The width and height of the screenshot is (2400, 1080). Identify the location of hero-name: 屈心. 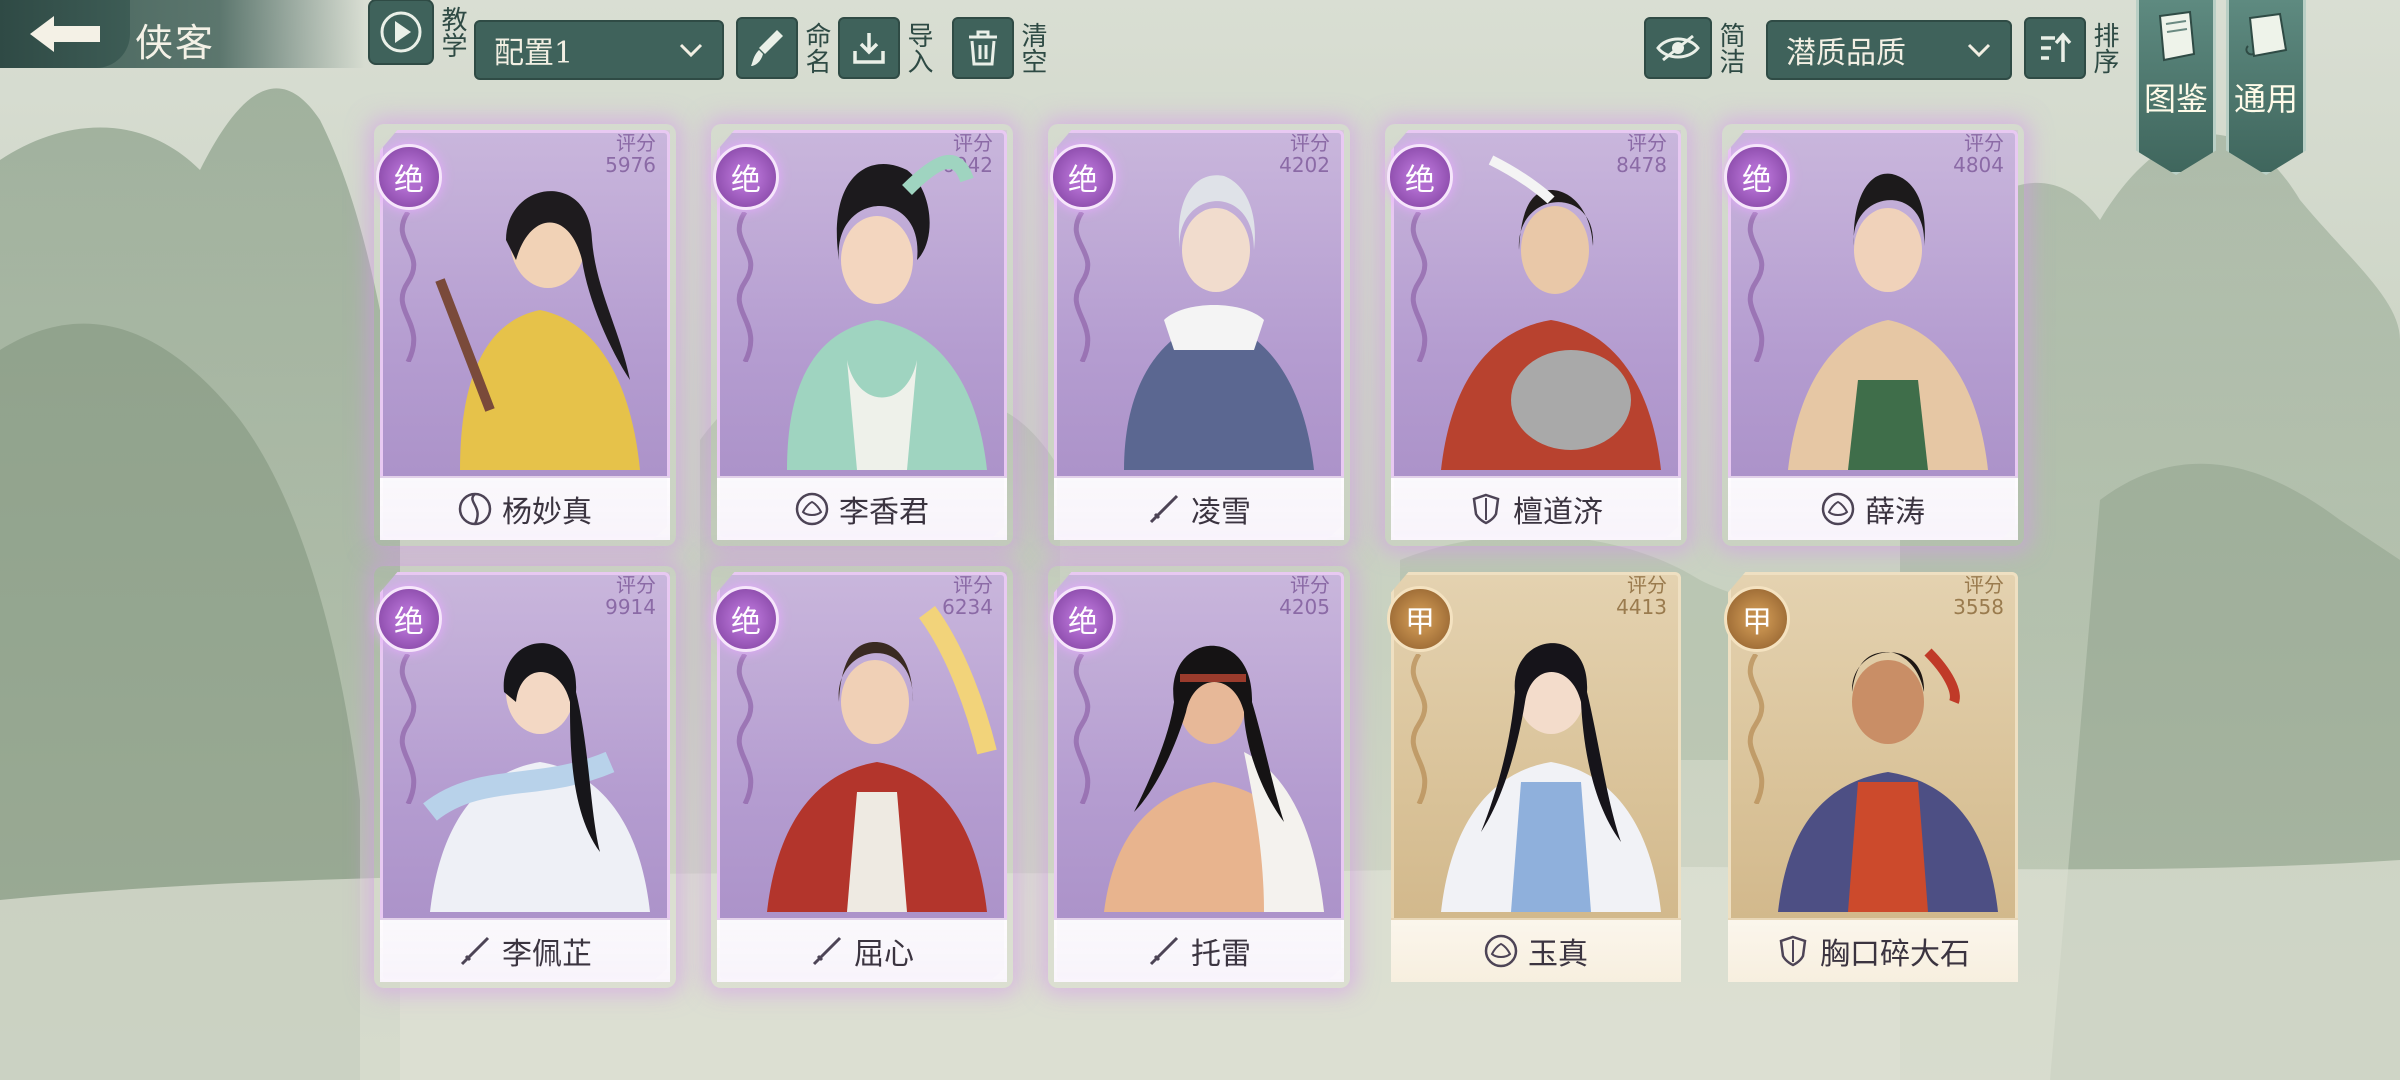
(884, 954).